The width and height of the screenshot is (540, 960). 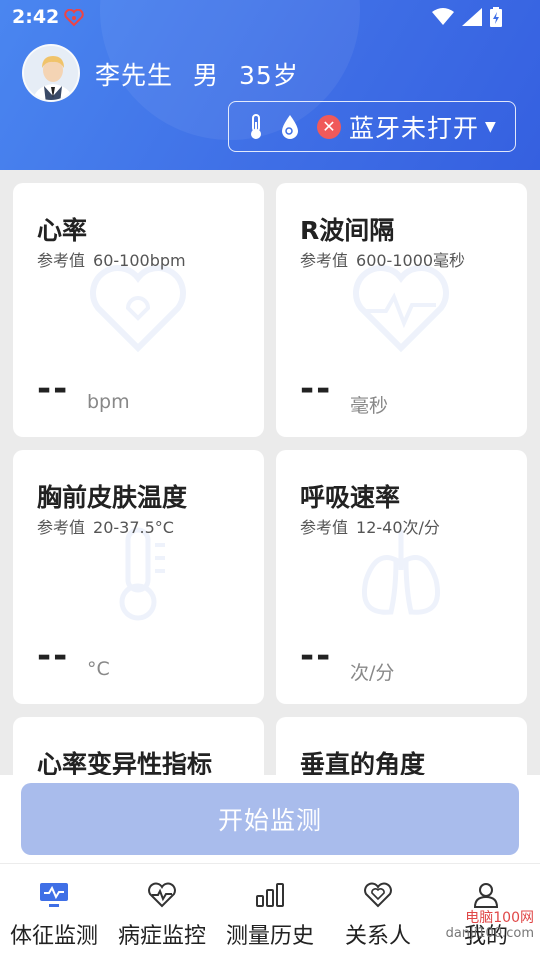 I want to click on avatar, so click(x=51, y=73).